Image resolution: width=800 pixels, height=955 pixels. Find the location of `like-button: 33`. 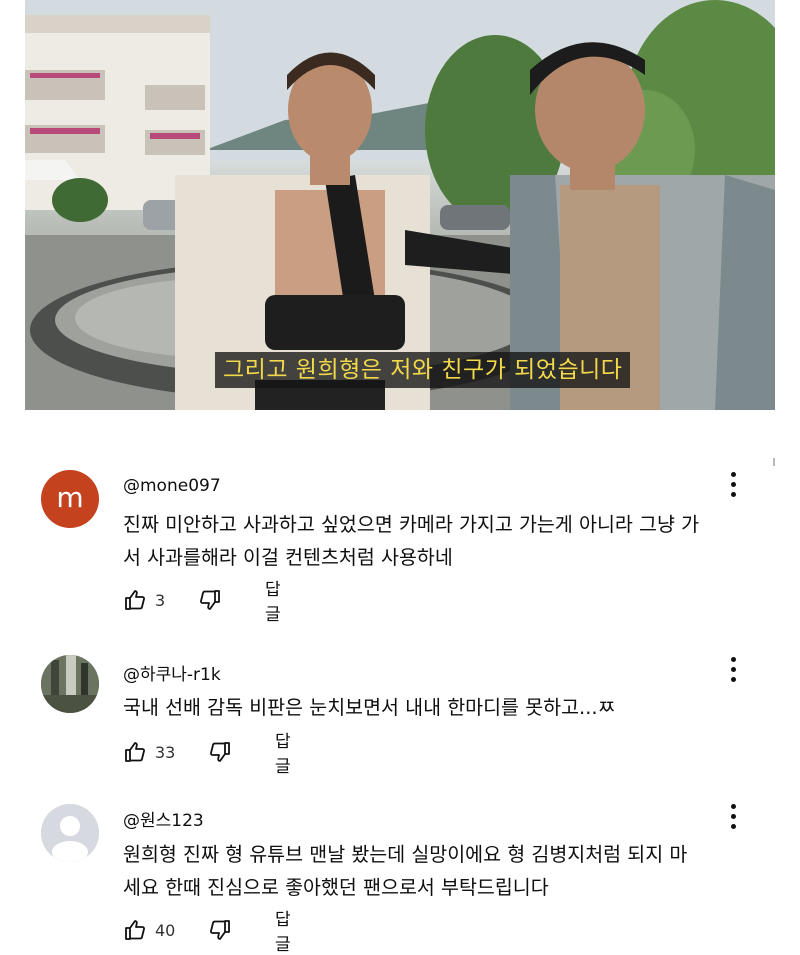

like-button: 33 is located at coordinates (149, 752).